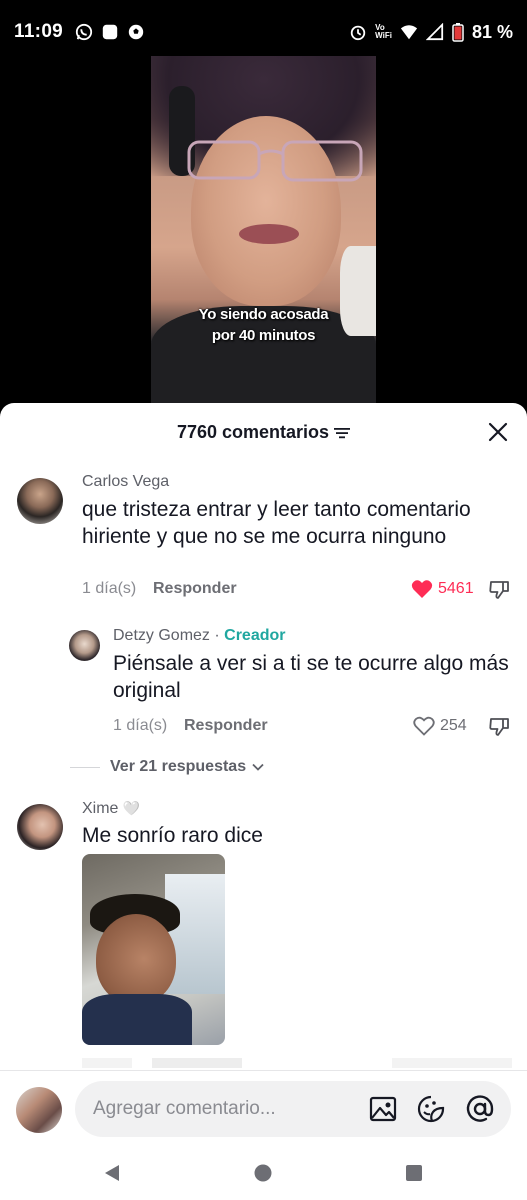 This screenshot has height=1200, width=527. I want to click on panel-header: 7760 comentarios, so click(263, 432).